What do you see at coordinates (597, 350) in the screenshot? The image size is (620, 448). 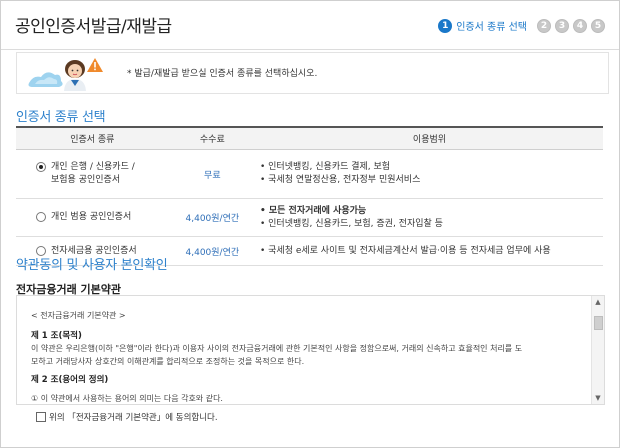 I see `terms-scrollbar: ▲ ▼` at bounding box center [597, 350].